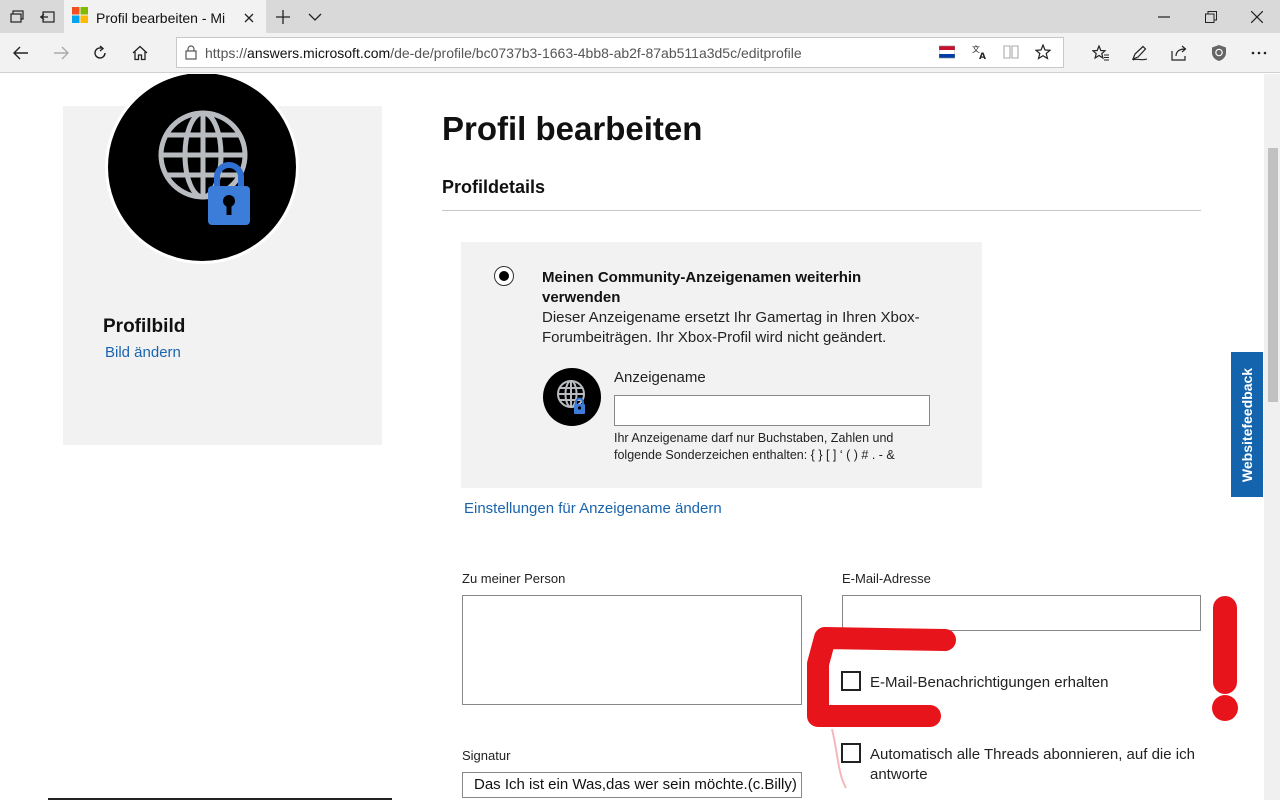 This screenshot has width=1280, height=800. I want to click on restore-icon, so click(1211, 17).